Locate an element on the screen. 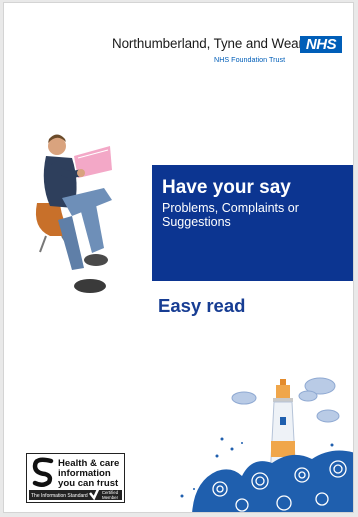  badge-footer-right: Certified Member is located at coordinates (110, 495).